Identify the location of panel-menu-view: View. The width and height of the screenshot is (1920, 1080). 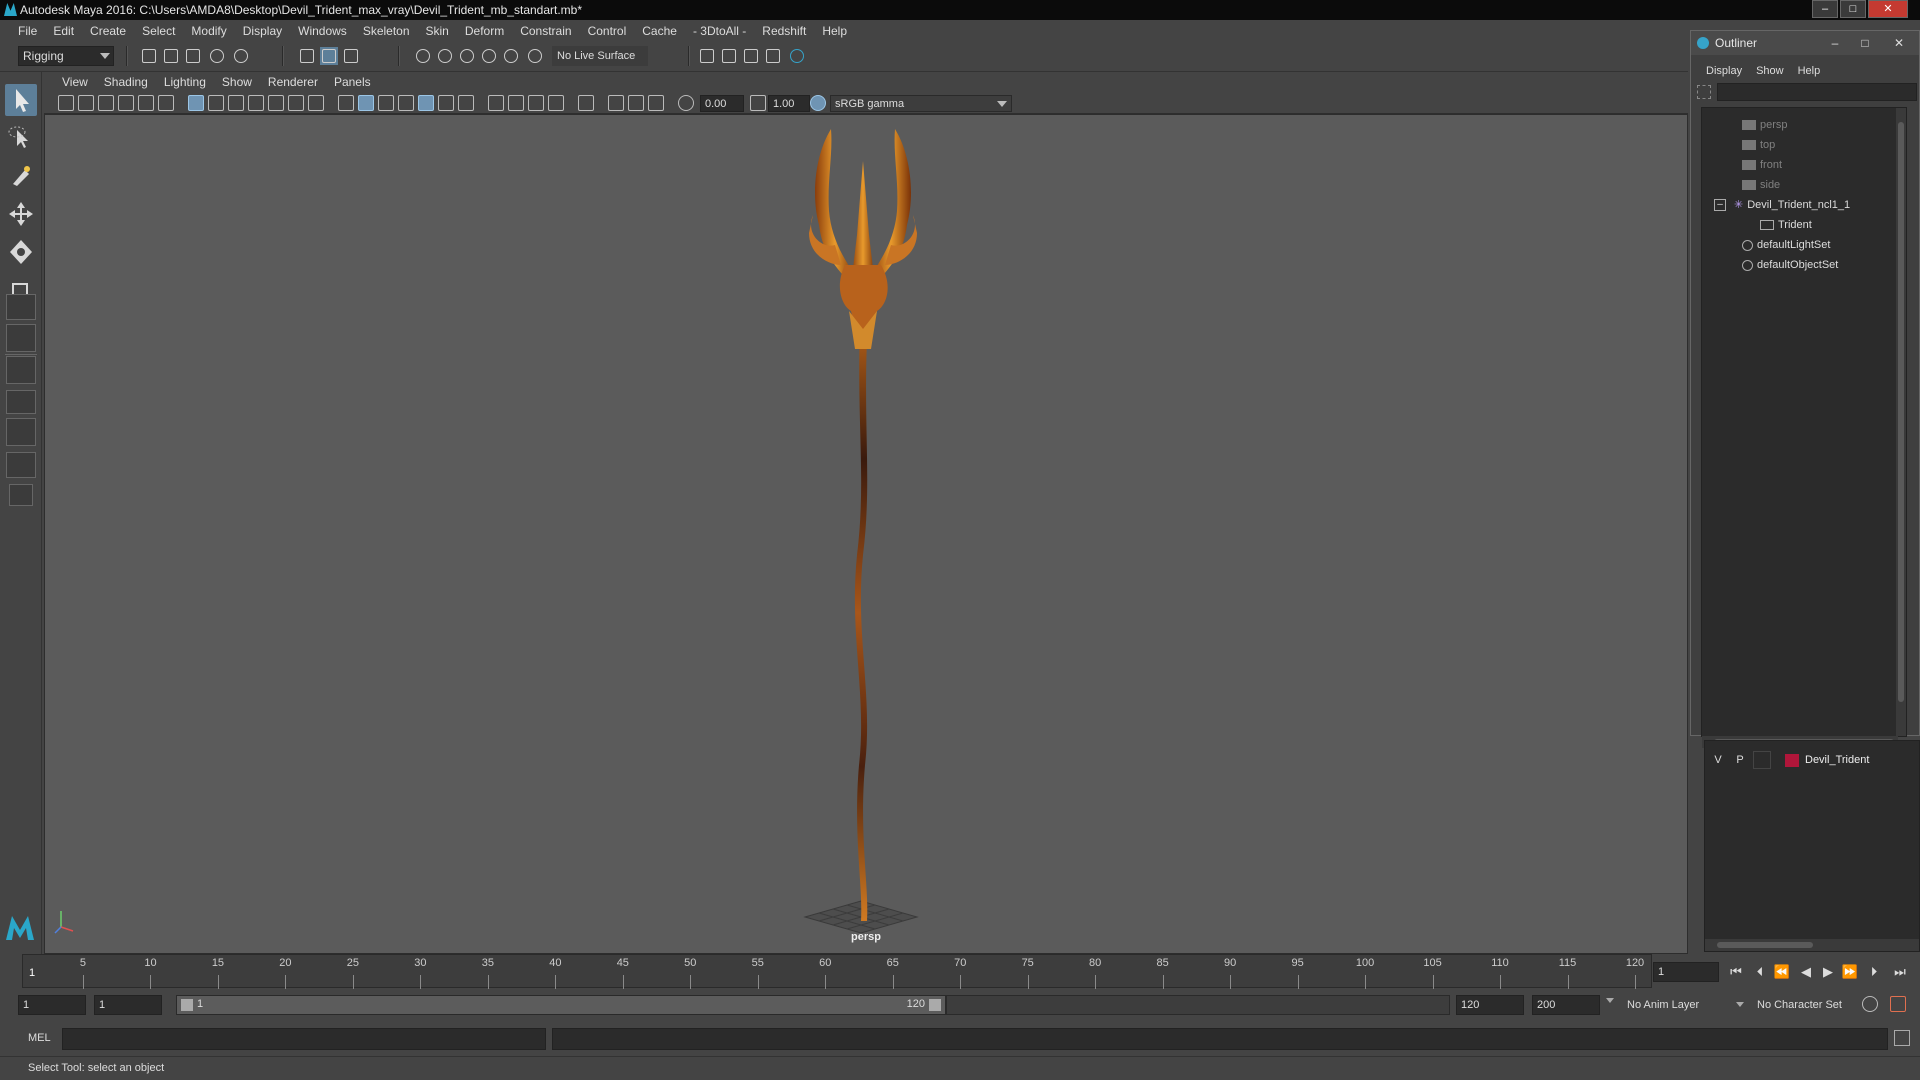
(75, 82).